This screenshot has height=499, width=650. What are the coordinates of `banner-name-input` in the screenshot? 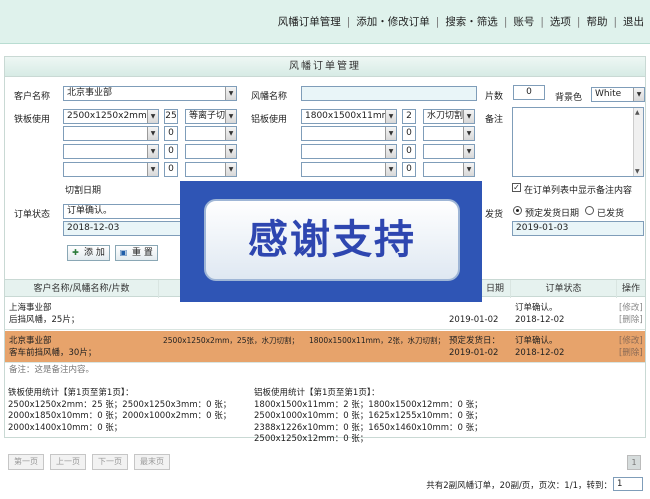 It's located at (389, 93).